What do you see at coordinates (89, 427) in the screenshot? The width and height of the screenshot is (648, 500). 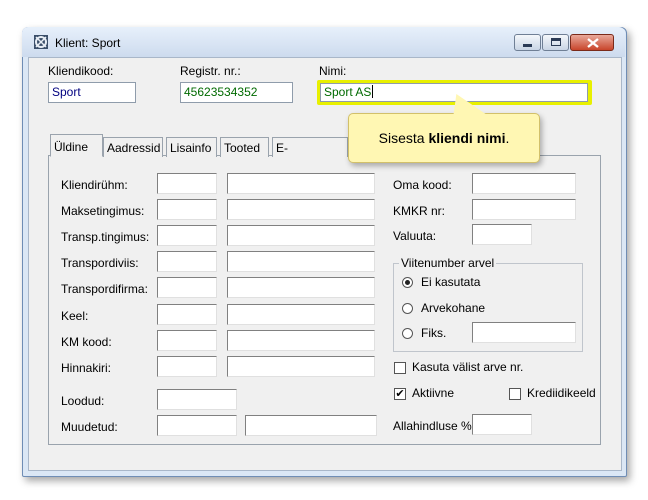 I see `modified-label: Muudetud:` at bounding box center [89, 427].